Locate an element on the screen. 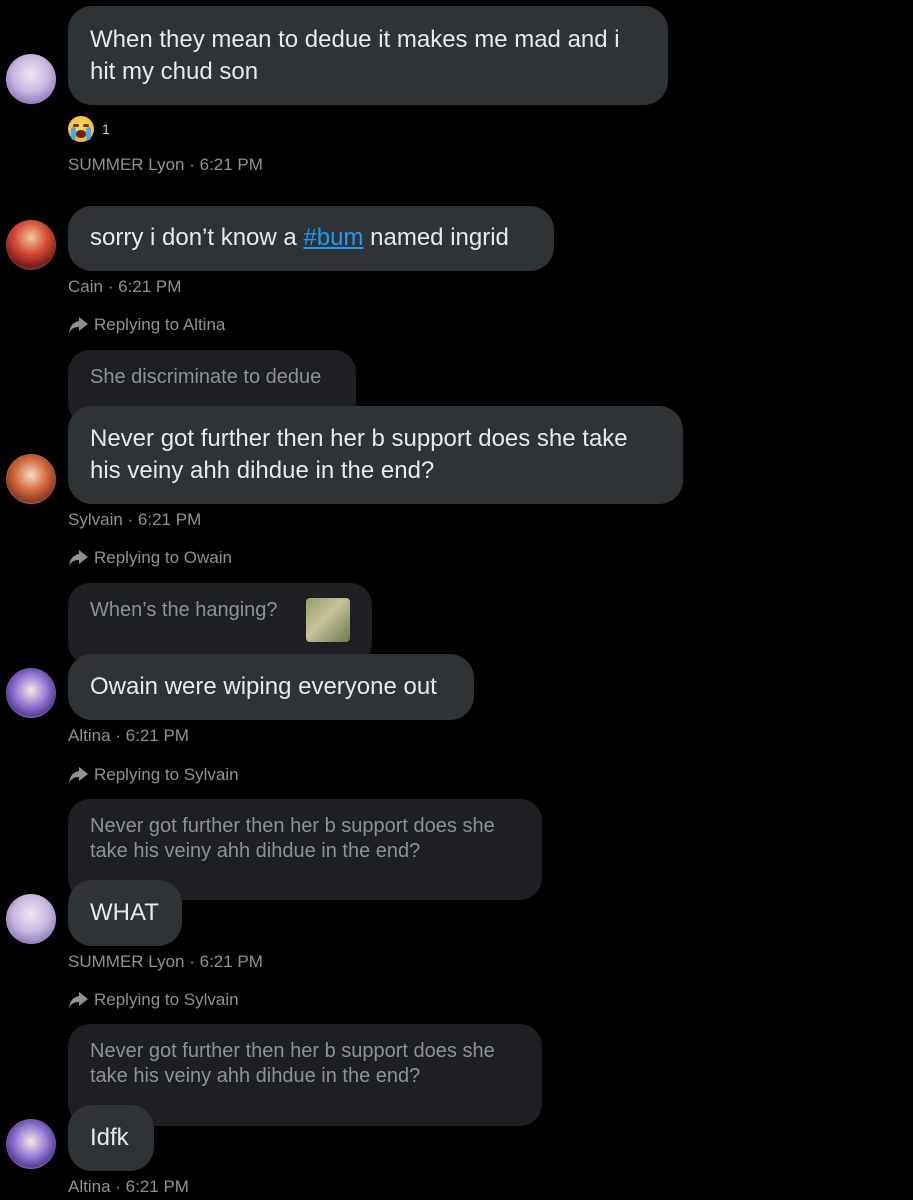 The height and width of the screenshot is (1200, 913). hashtag-link: #bum is located at coordinates (333, 237).